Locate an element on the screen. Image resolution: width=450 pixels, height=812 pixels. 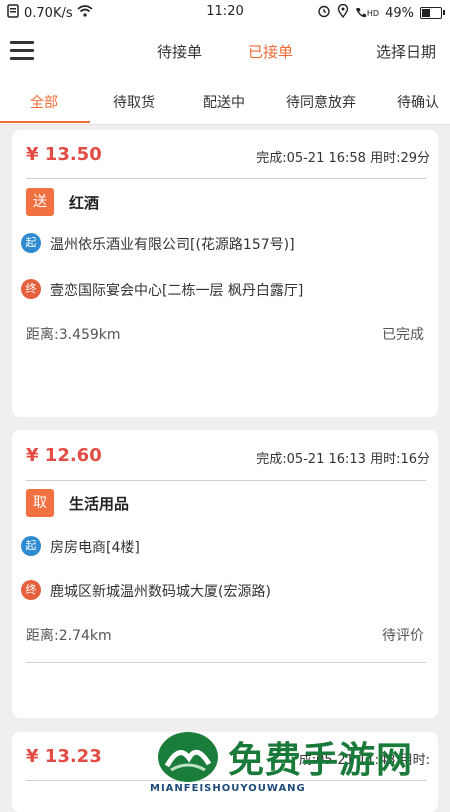
status-right: HD 49% is located at coordinates (381, 12).